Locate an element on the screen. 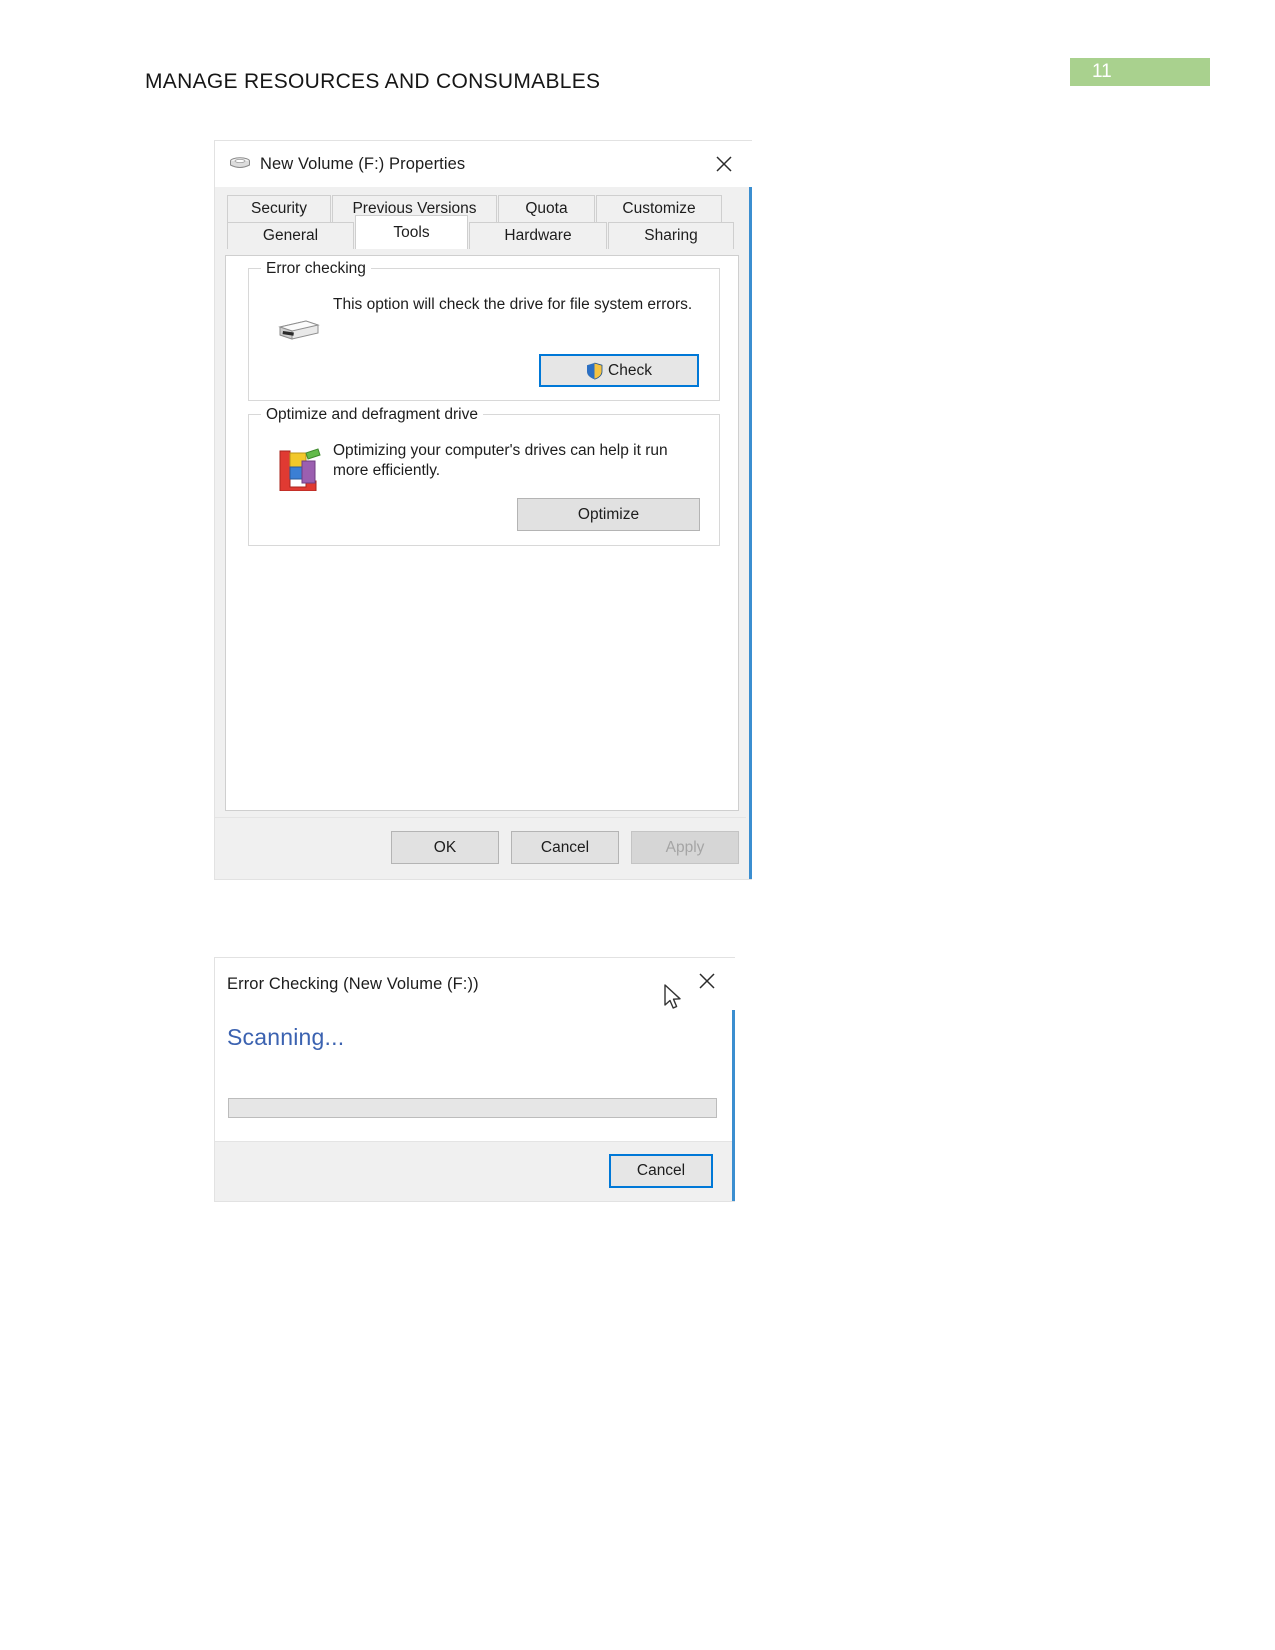  error-checking-footer: Cancel is located at coordinates (473, 1171).